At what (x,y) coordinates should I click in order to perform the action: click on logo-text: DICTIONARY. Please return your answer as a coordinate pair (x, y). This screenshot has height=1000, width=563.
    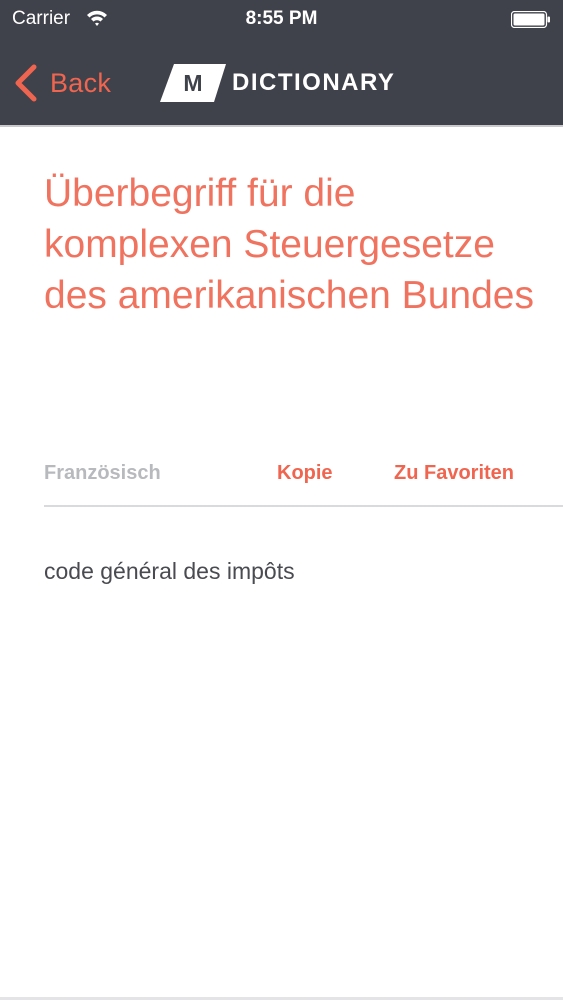
    Looking at the image, I should click on (314, 82).